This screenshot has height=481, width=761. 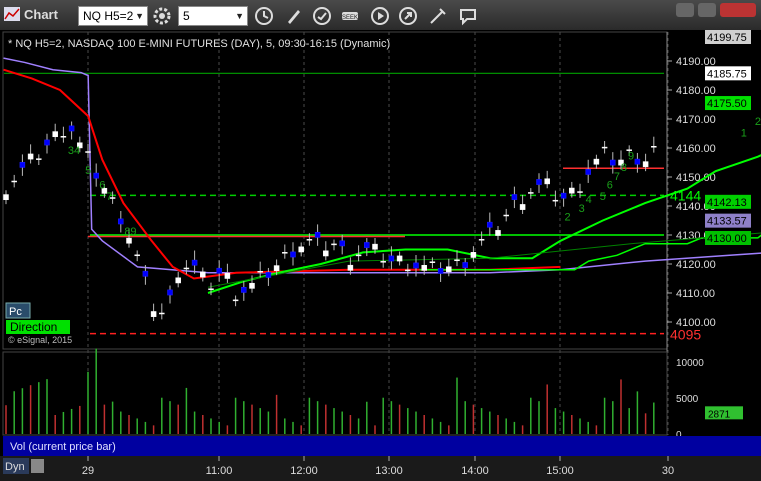 What do you see at coordinates (707, 10) in the screenshot?
I see `maximize-button` at bounding box center [707, 10].